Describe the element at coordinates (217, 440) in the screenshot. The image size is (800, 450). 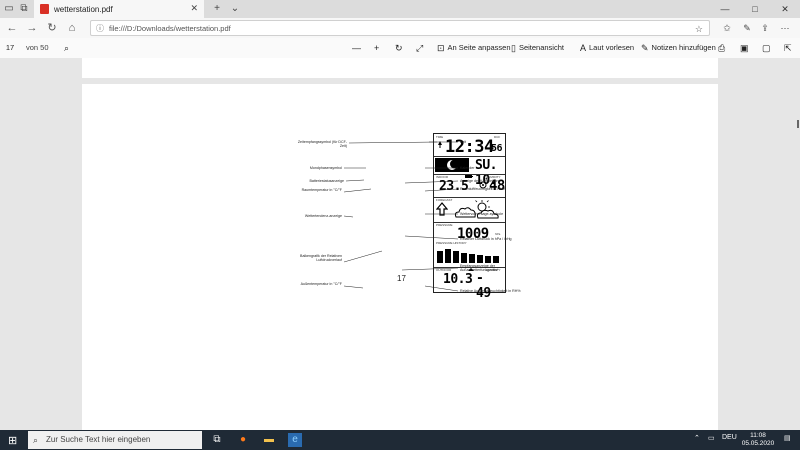
I see `task-view-icon: ⧉` at that location.